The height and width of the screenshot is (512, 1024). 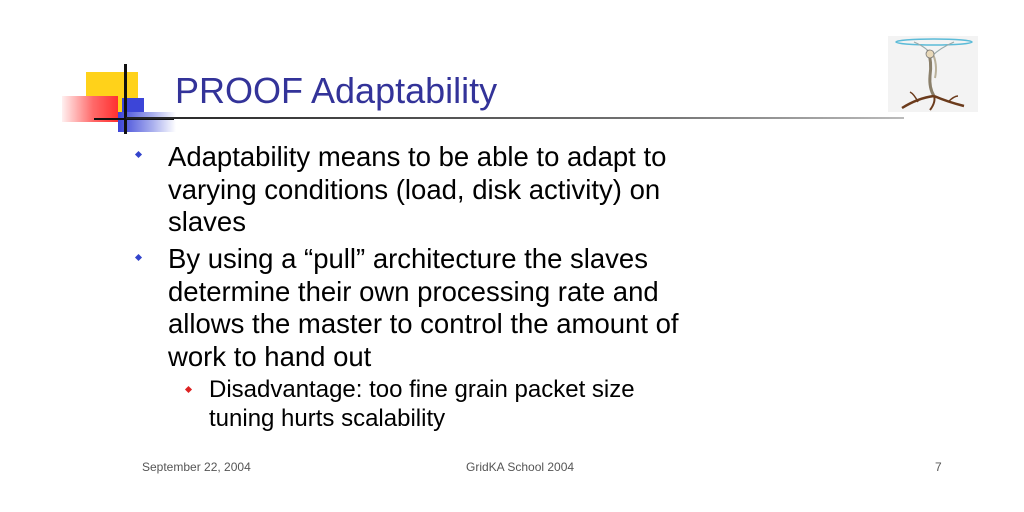 What do you see at coordinates (413, 291) in the screenshot?
I see `bullet-line: determine their own processing rate and` at bounding box center [413, 291].